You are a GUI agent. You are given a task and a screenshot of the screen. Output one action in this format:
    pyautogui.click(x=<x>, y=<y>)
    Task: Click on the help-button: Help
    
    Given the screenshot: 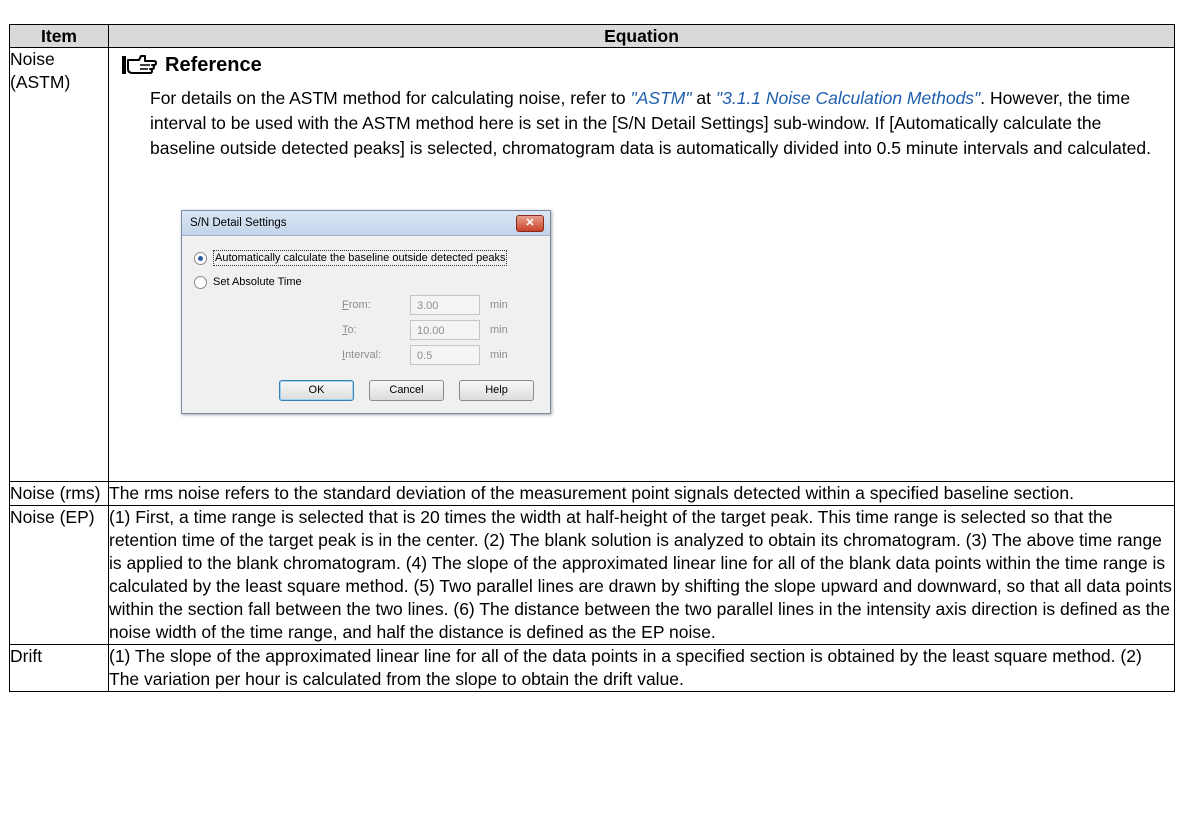 What is the action you would take?
    pyautogui.click(x=496, y=390)
    